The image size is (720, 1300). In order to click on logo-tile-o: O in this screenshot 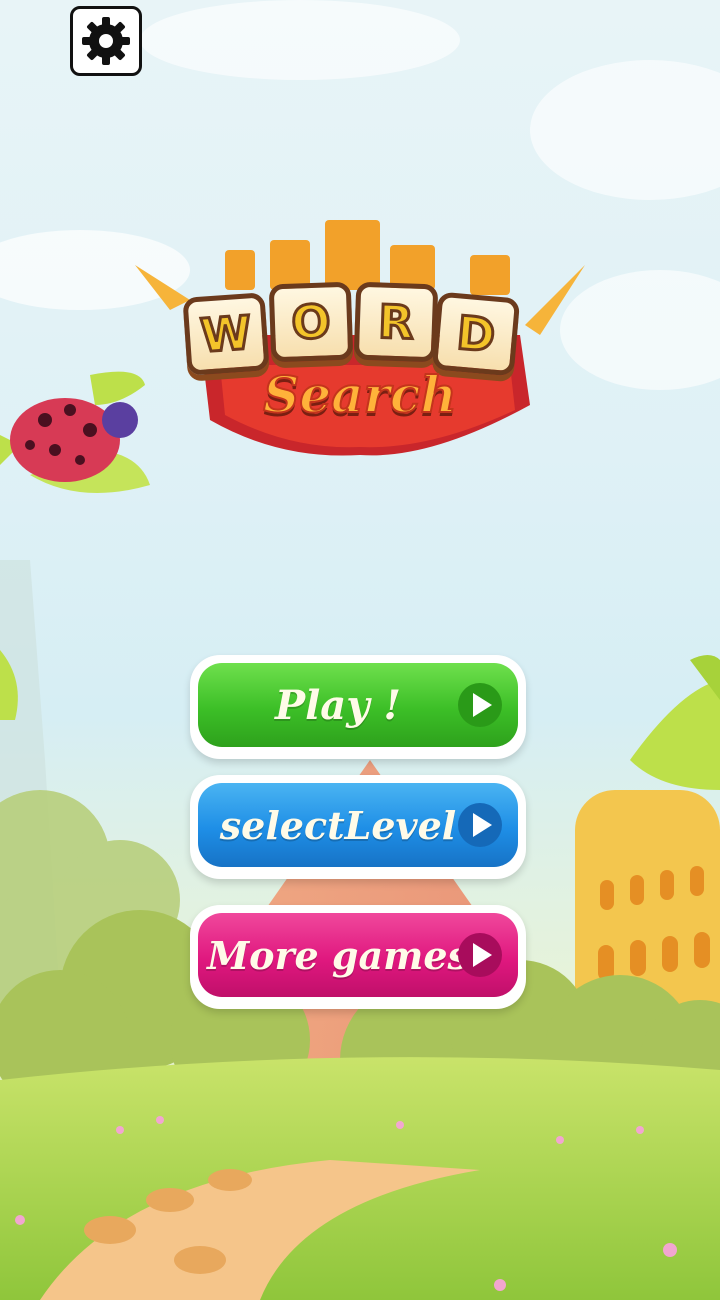, I will do `click(311, 322)`.